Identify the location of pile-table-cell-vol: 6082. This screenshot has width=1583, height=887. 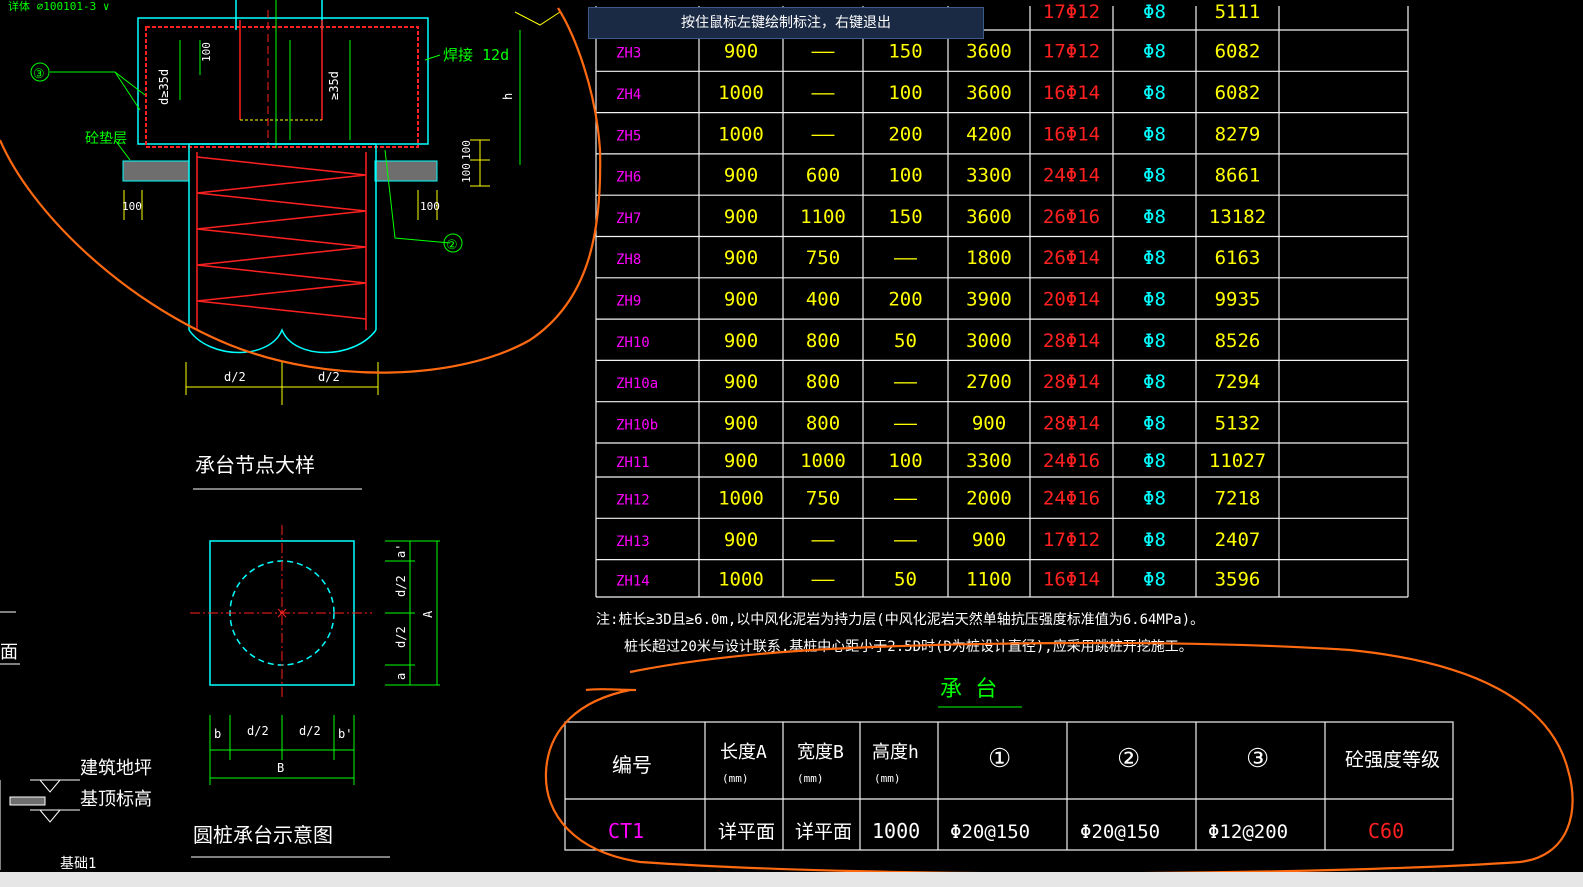
(1238, 52).